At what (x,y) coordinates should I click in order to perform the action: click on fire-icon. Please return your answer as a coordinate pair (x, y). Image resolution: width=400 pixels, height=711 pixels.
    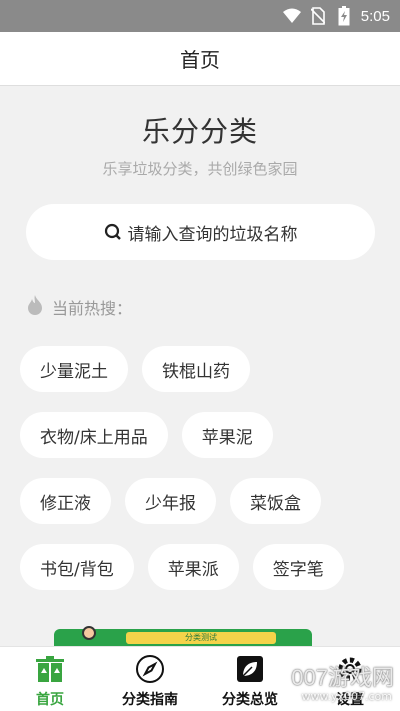
    Looking at the image, I should click on (35, 307).